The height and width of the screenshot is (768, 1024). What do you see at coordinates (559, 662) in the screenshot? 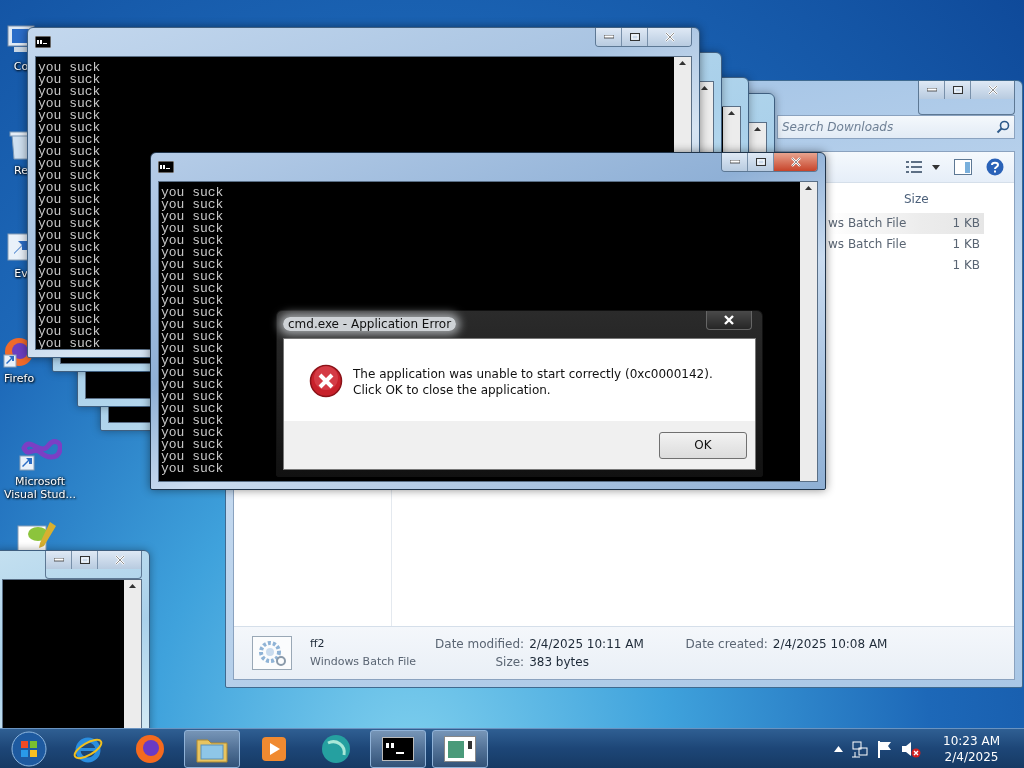
I see `field-value: 383 bytes` at bounding box center [559, 662].